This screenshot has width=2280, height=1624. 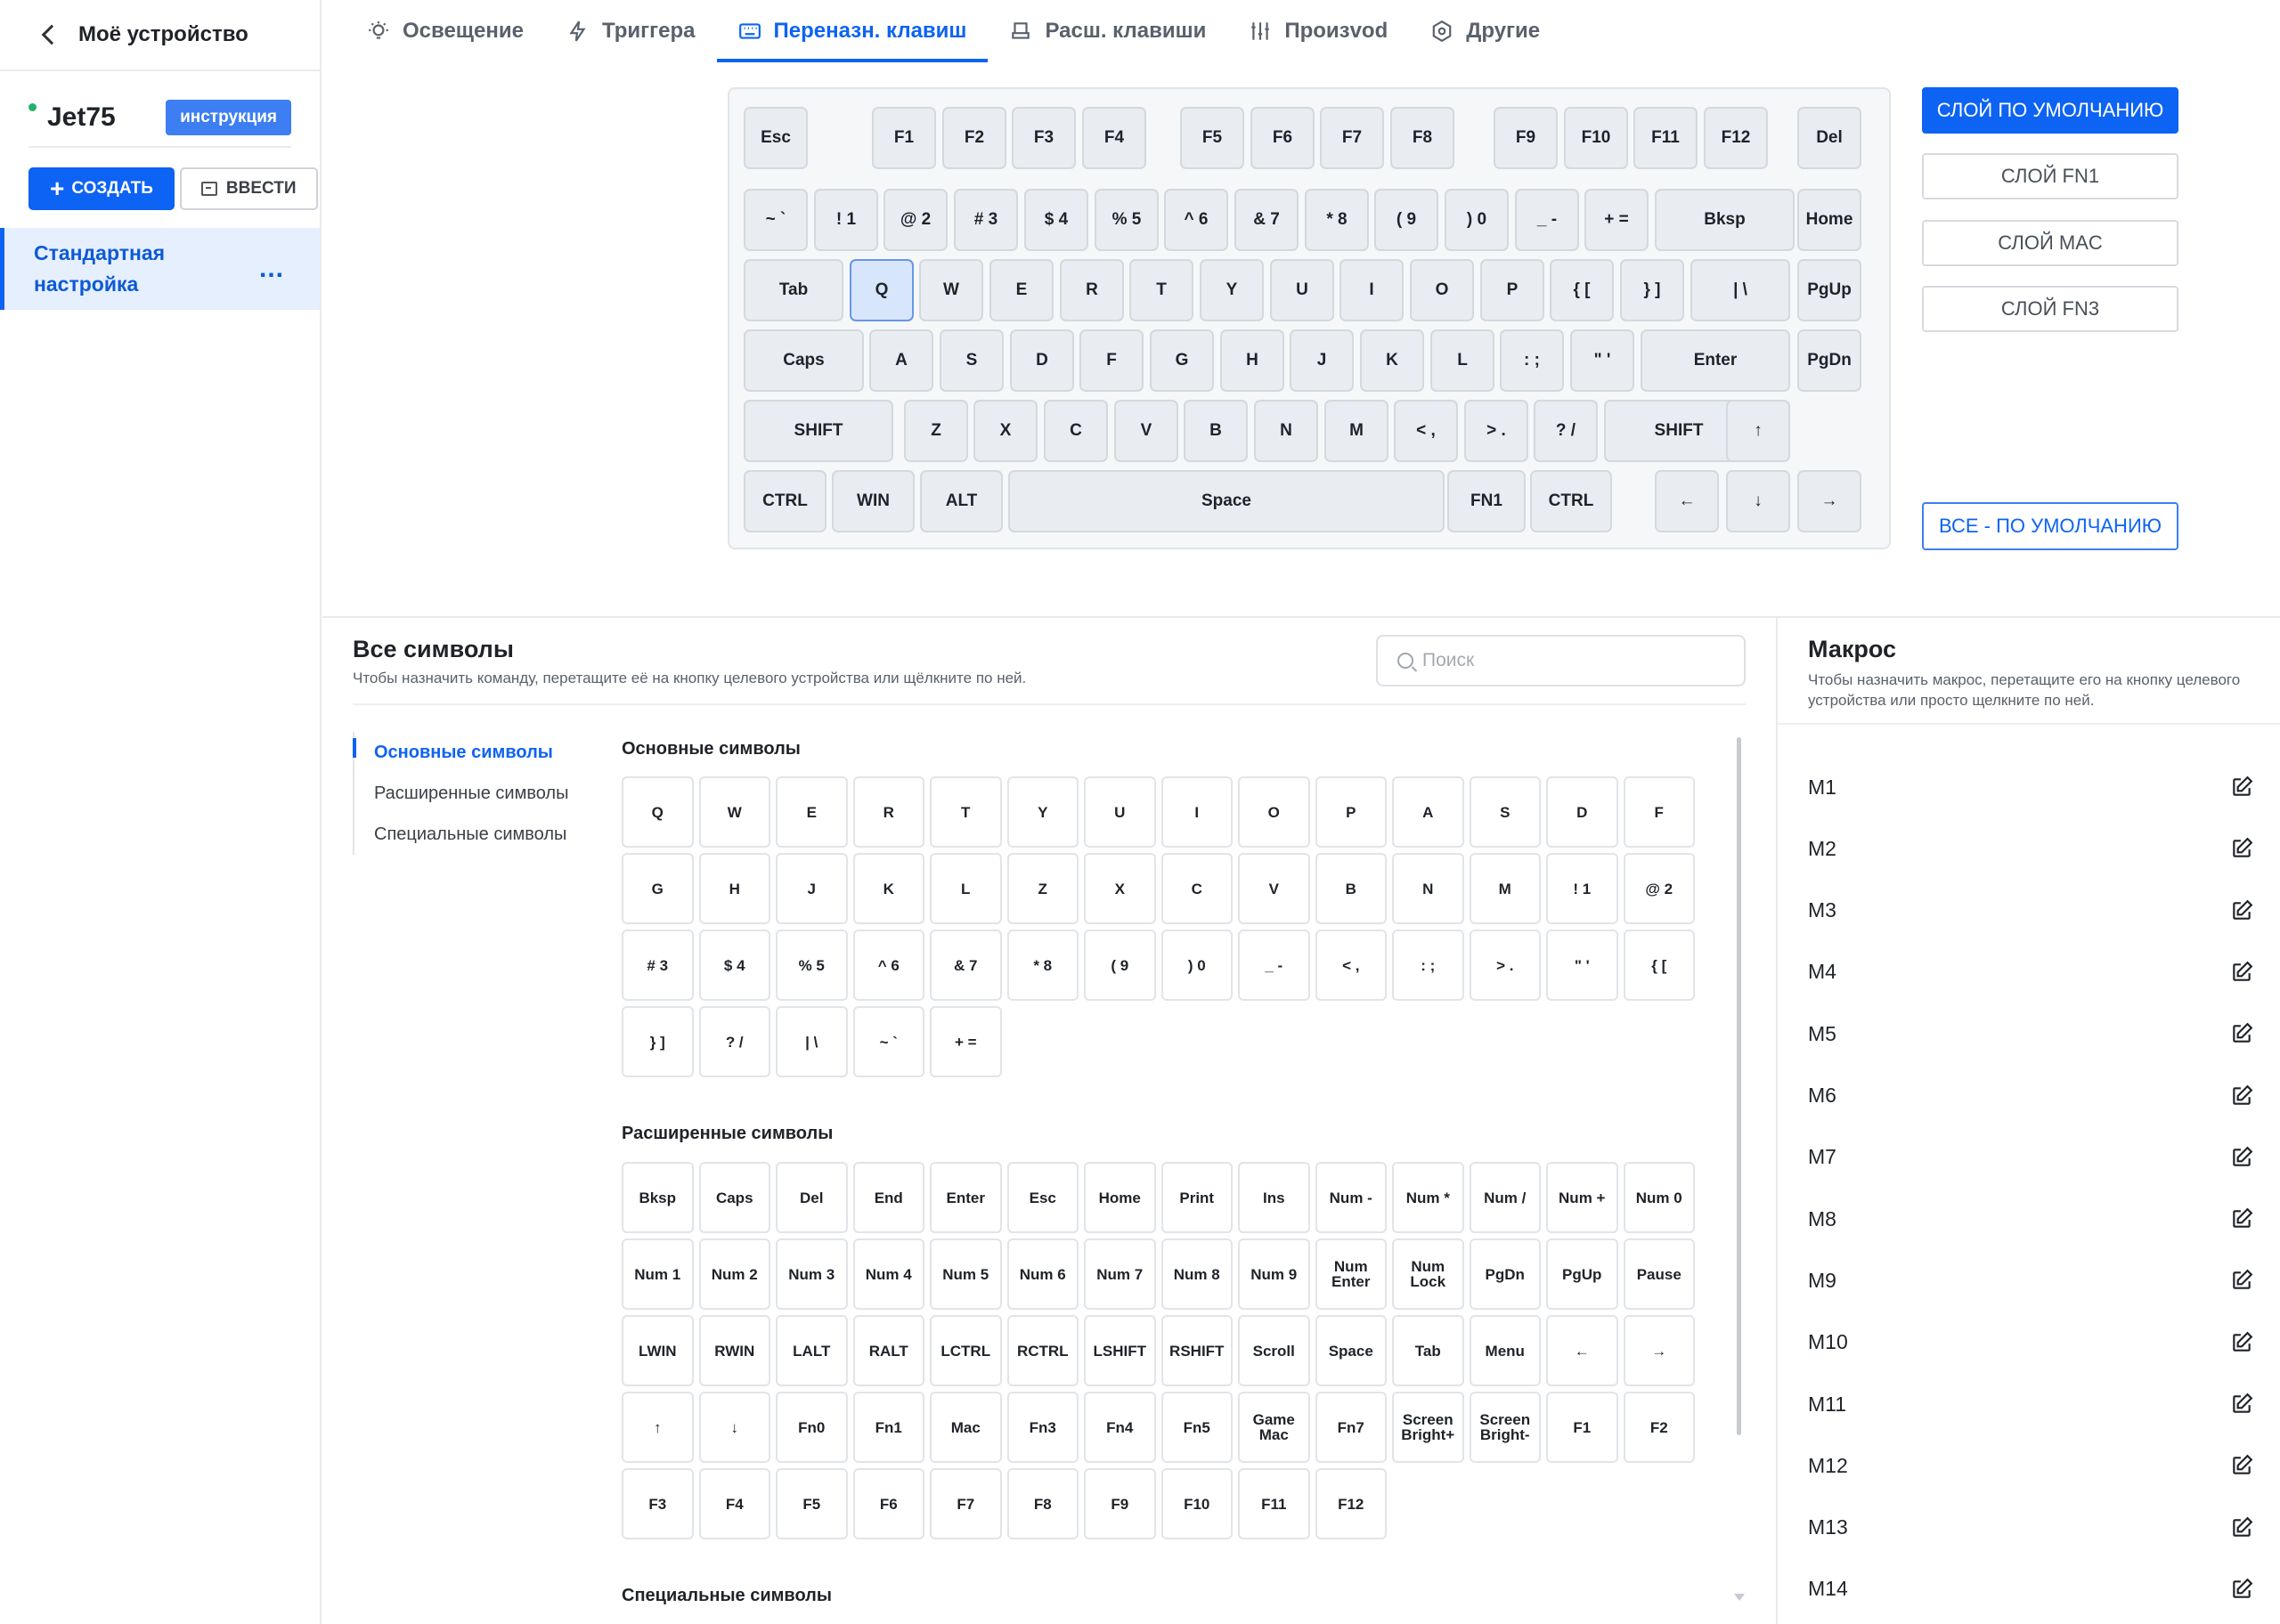 What do you see at coordinates (1274, 1427) in the screenshot?
I see `symbol-game-mac: Game Mac` at bounding box center [1274, 1427].